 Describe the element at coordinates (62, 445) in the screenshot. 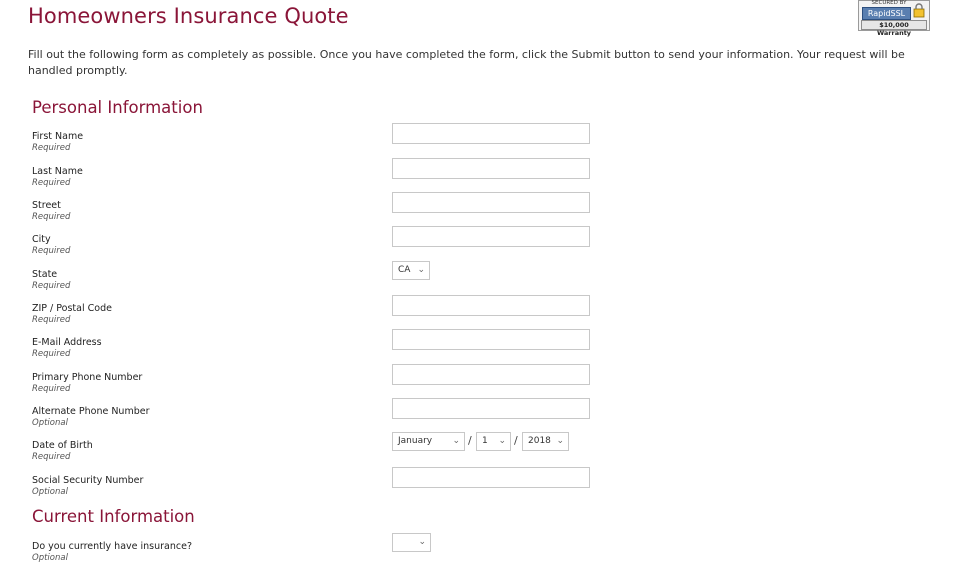

I see `field-label: Date of Birth` at that location.